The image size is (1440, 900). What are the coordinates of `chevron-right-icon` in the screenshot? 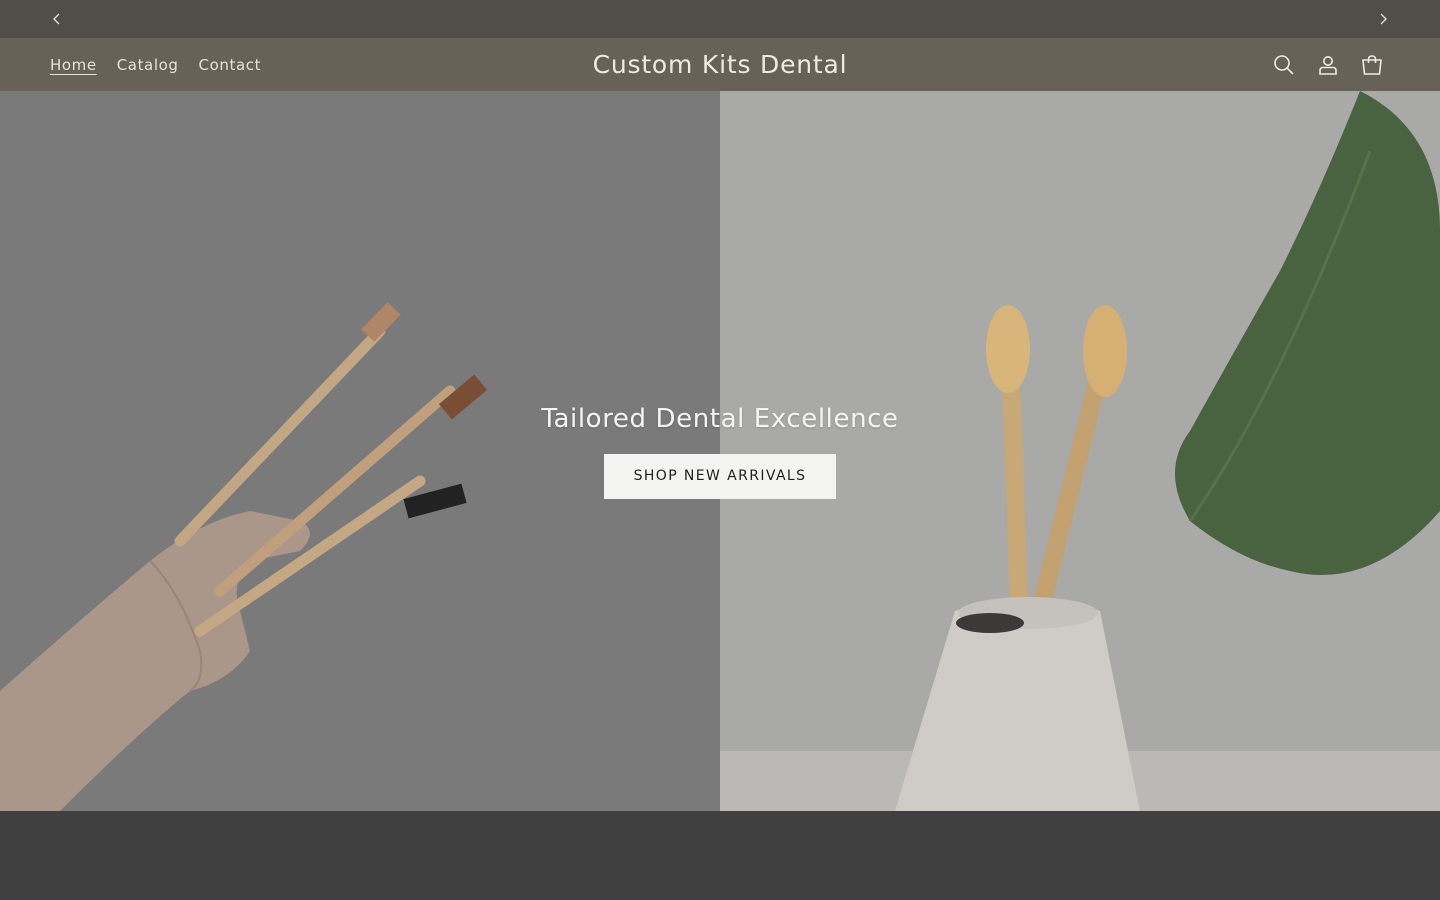 It's located at (1383, 19).